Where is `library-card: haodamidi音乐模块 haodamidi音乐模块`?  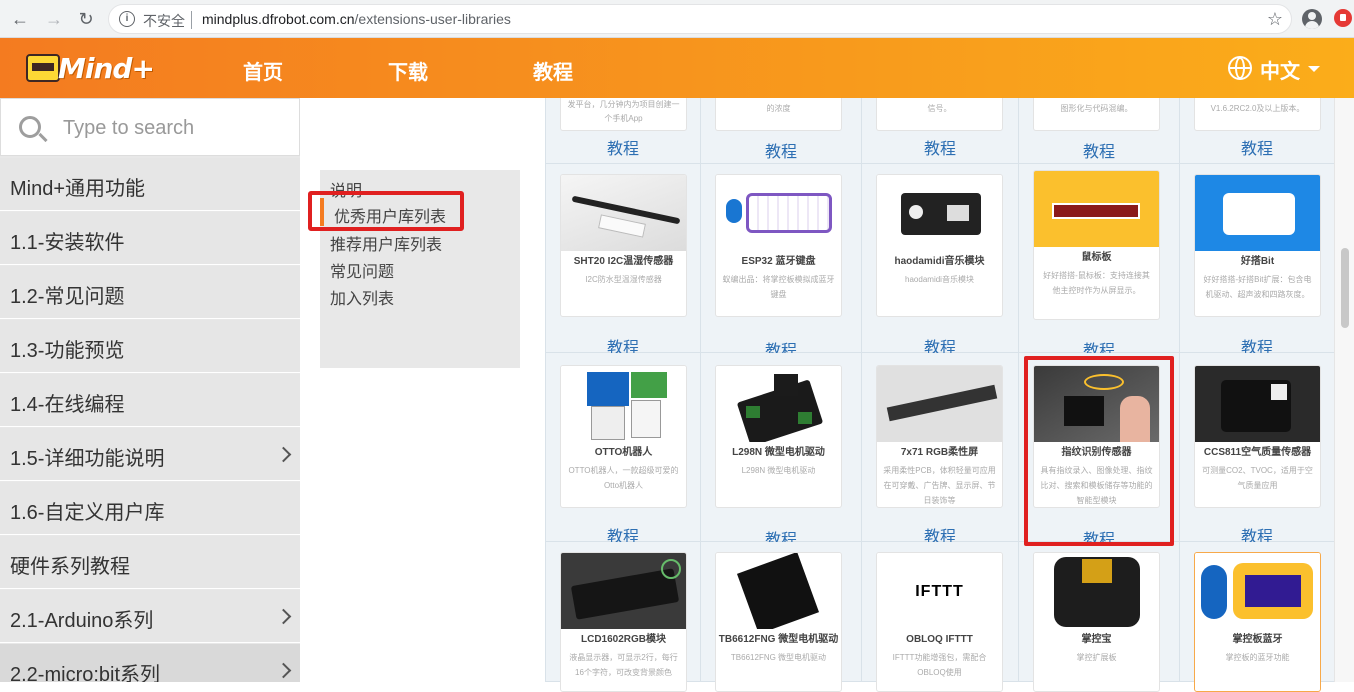 library-card: haodamidi音乐模块 haodamidi音乐模块 is located at coordinates (939, 245).